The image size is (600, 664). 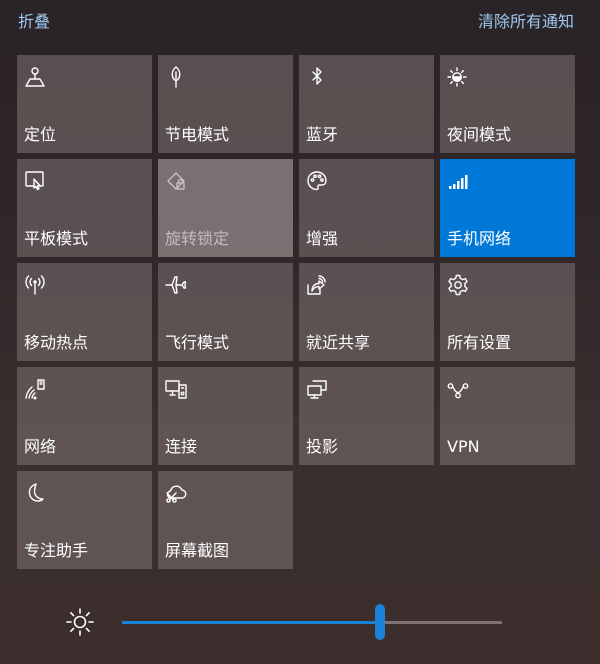 What do you see at coordinates (176, 285) in the screenshot?
I see `airplane-icon` at bounding box center [176, 285].